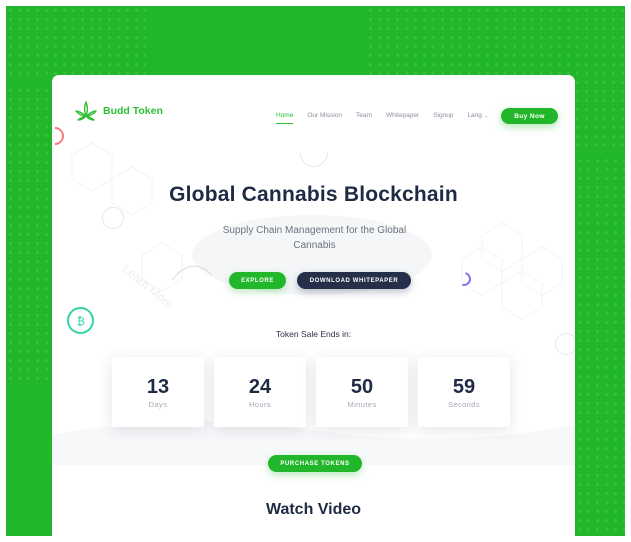 Image resolution: width=631 pixels, height=542 pixels. What do you see at coordinates (402, 115) in the screenshot?
I see `nav-item-whitepaper: Whitepaper` at bounding box center [402, 115].